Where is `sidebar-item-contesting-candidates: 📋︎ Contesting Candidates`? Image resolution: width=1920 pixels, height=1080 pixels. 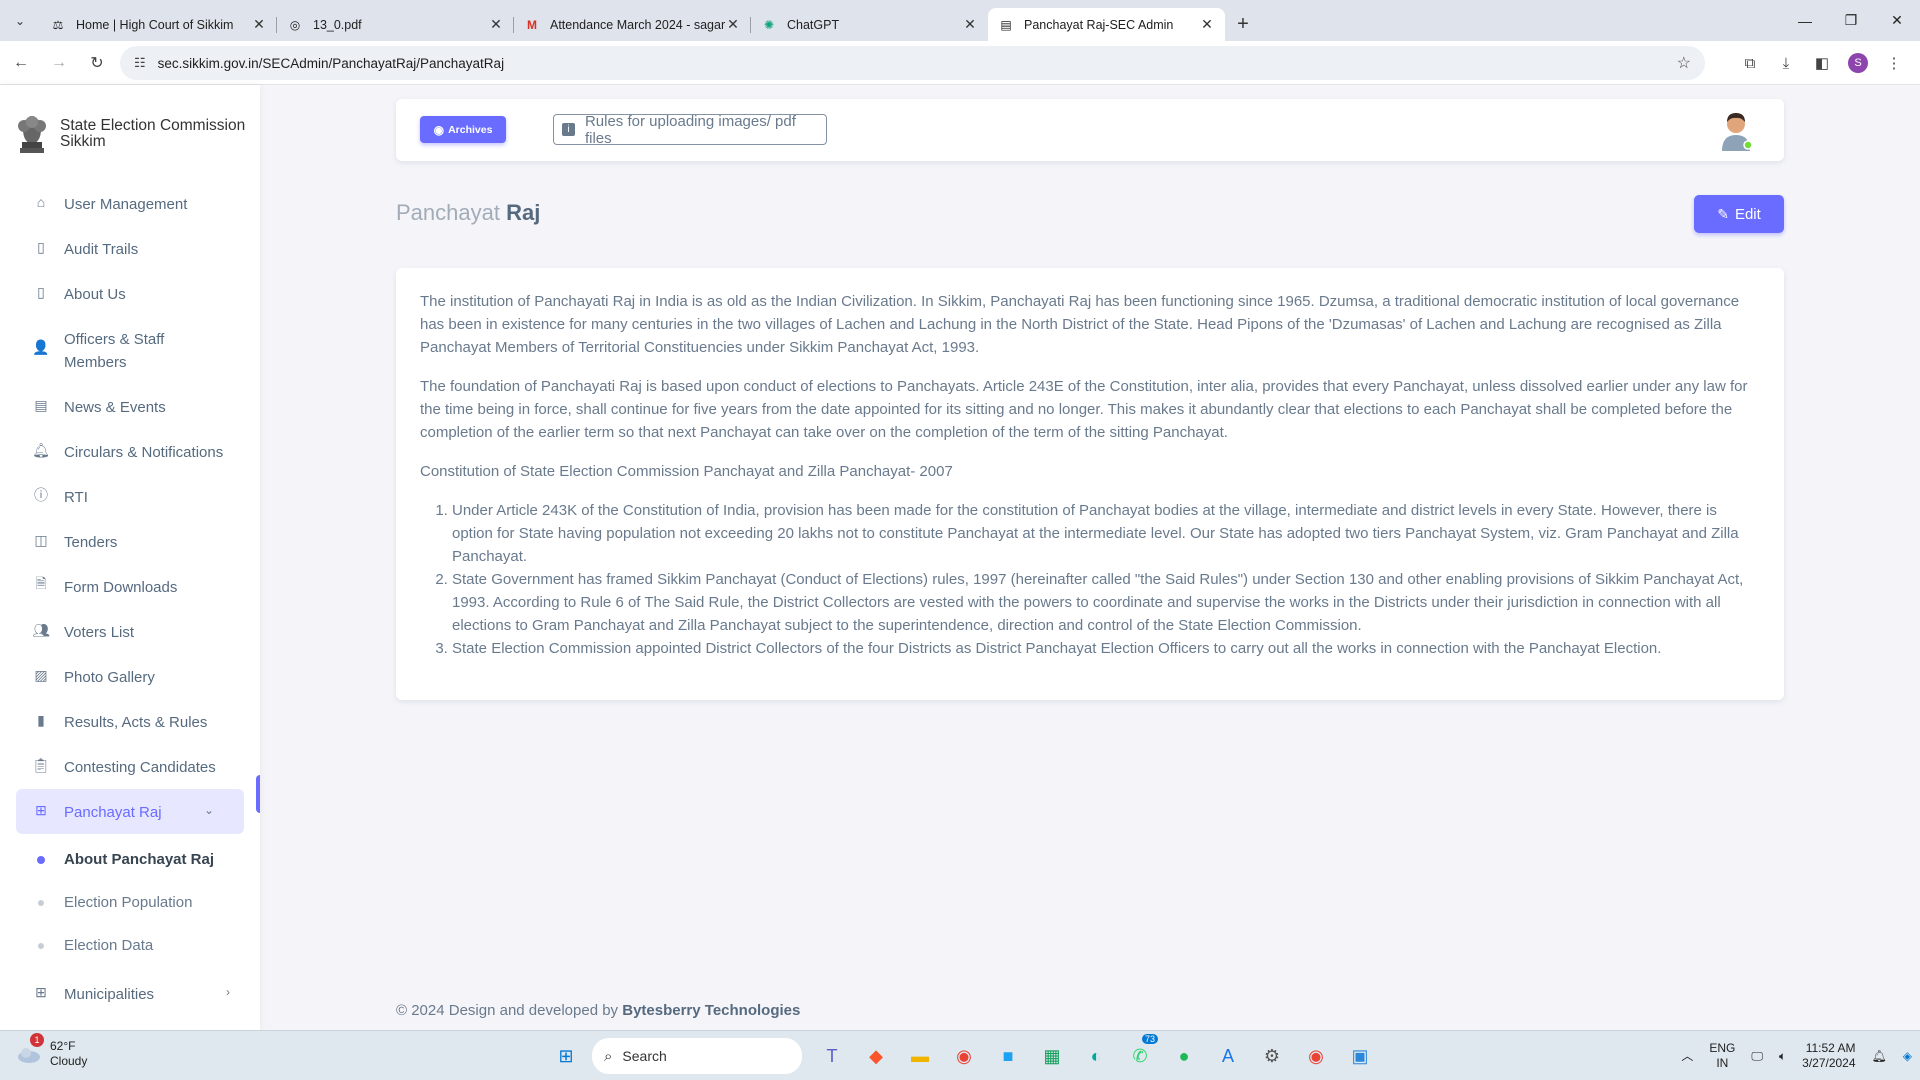
sidebar-item-contesting-candidates: 📋︎ Contesting Candidates is located at coordinates (130, 766).